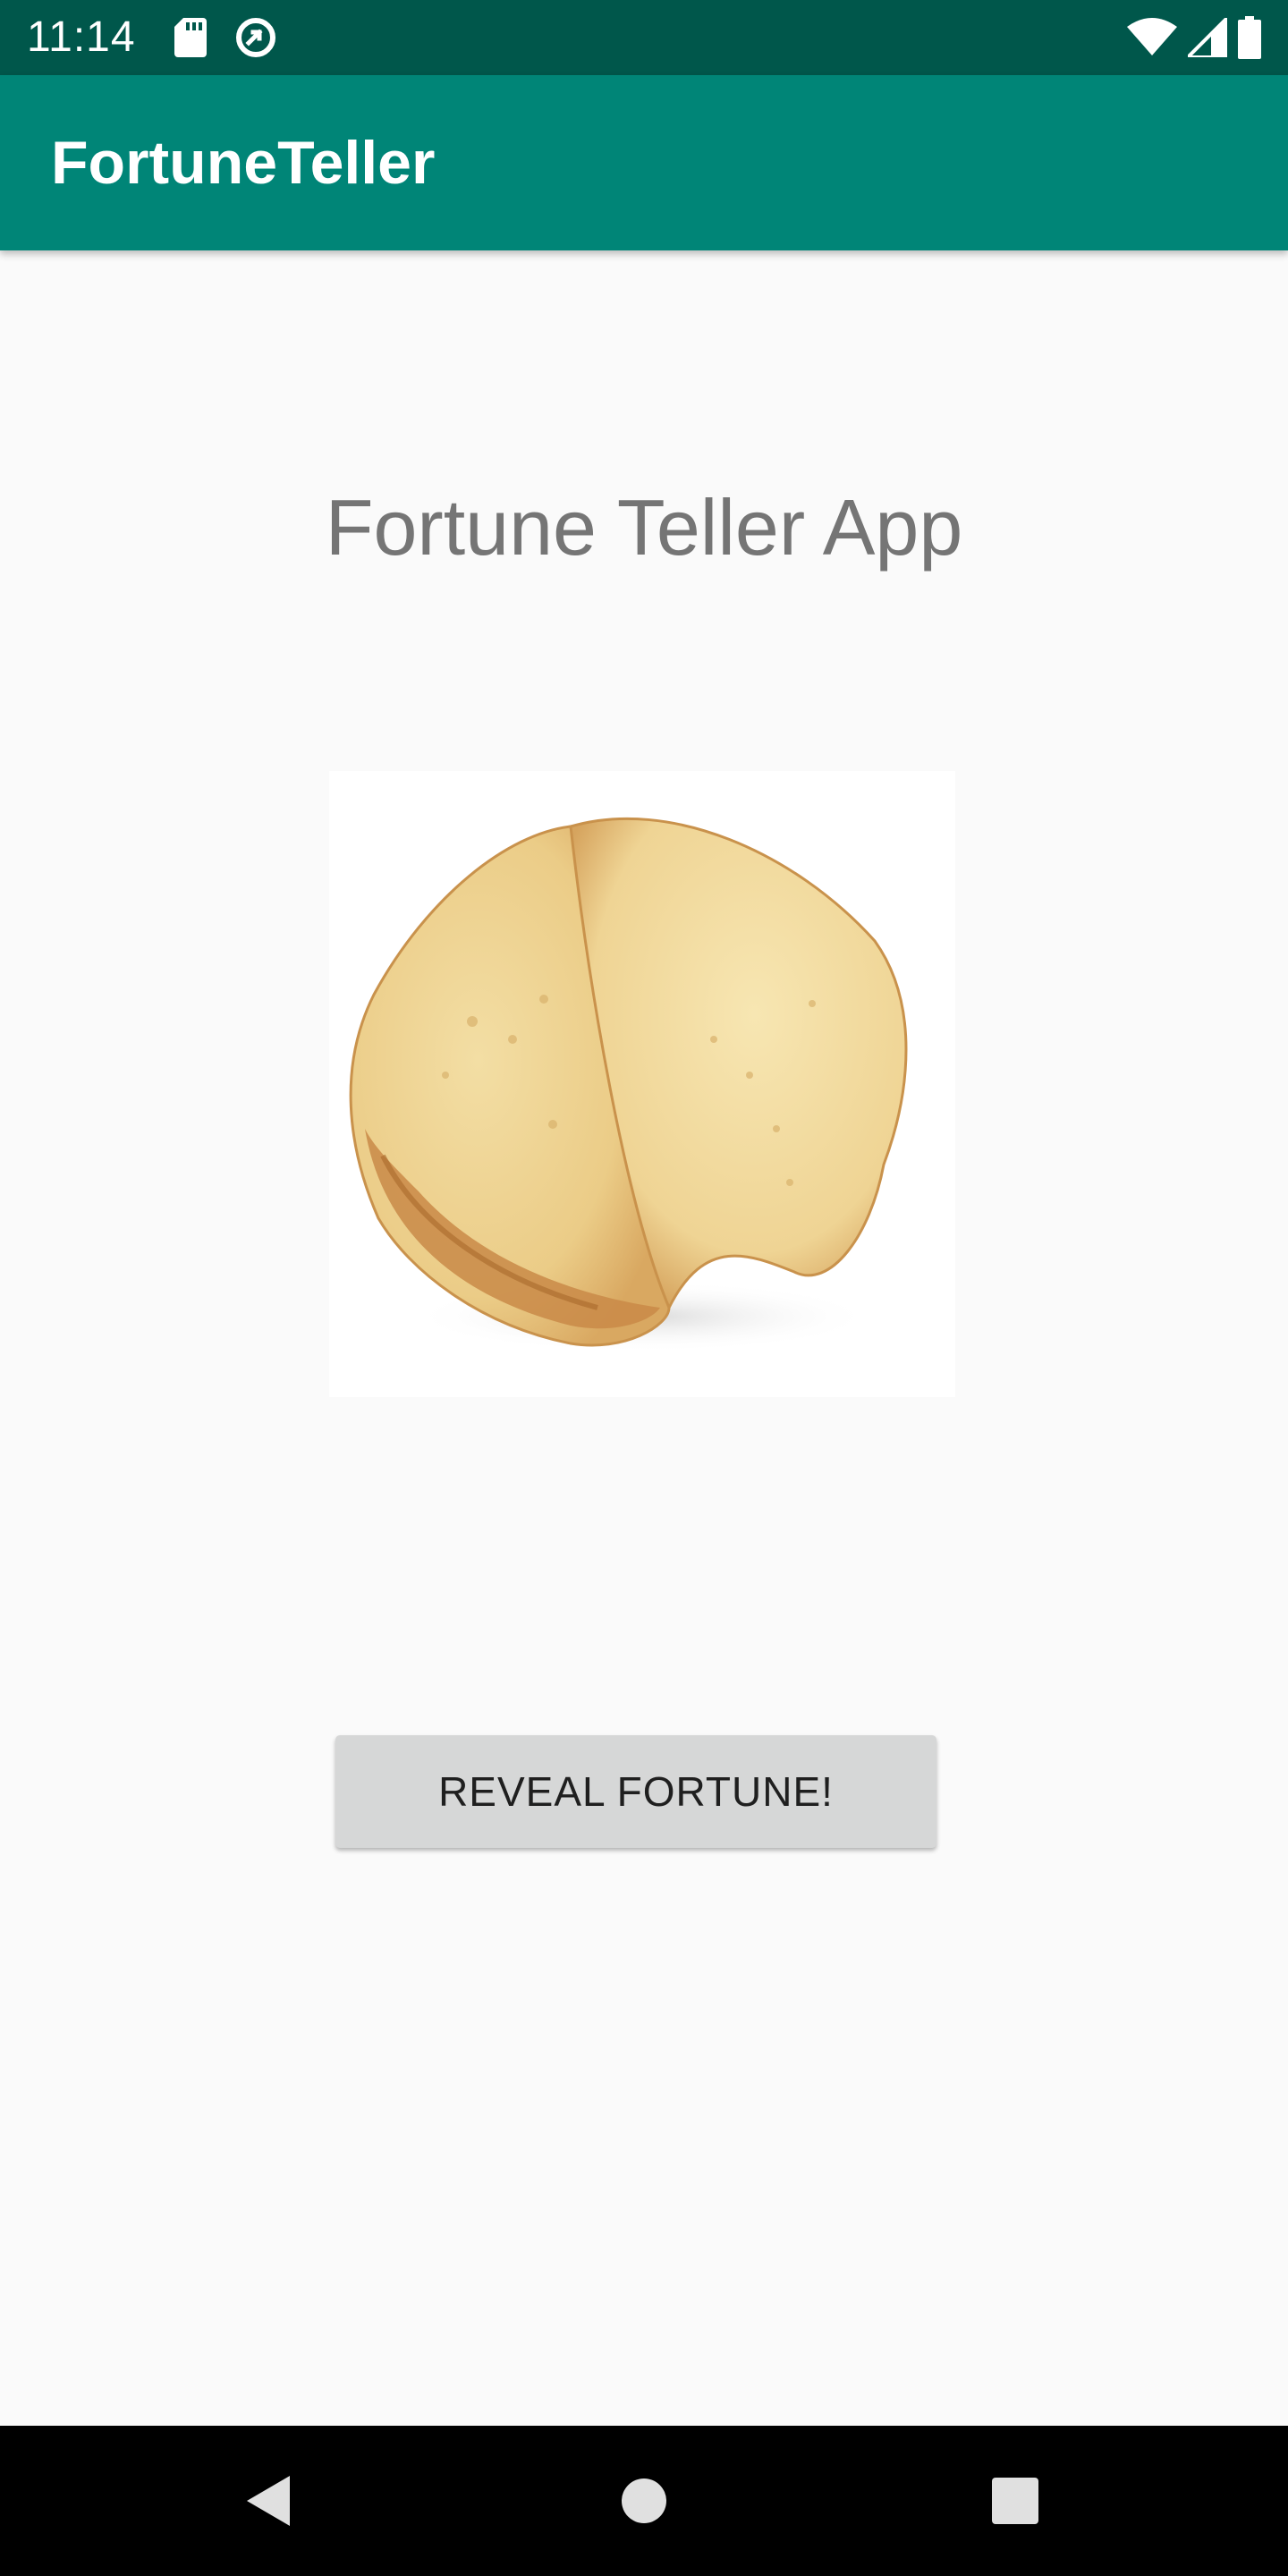 The image size is (1288, 2576). I want to click on navigation-bar, so click(644, 2501).